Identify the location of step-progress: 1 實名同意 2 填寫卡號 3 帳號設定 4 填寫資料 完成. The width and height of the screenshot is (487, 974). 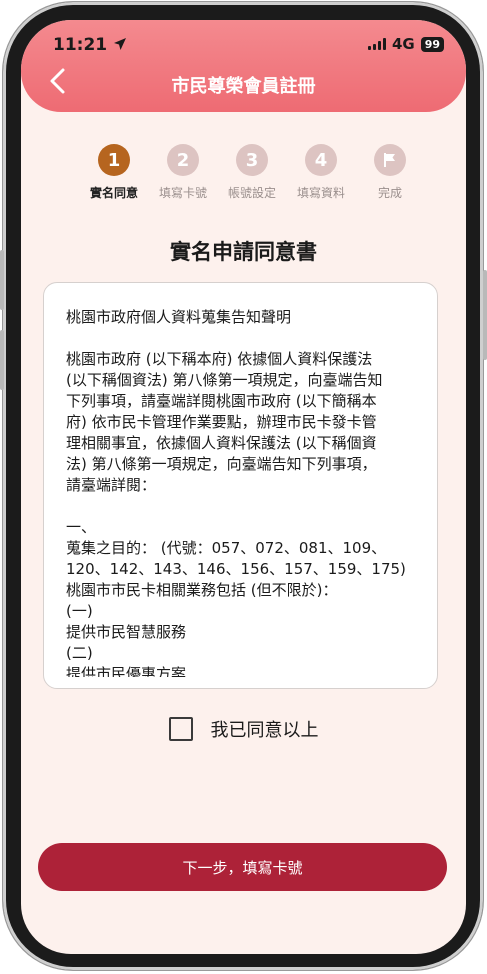
(243, 179).